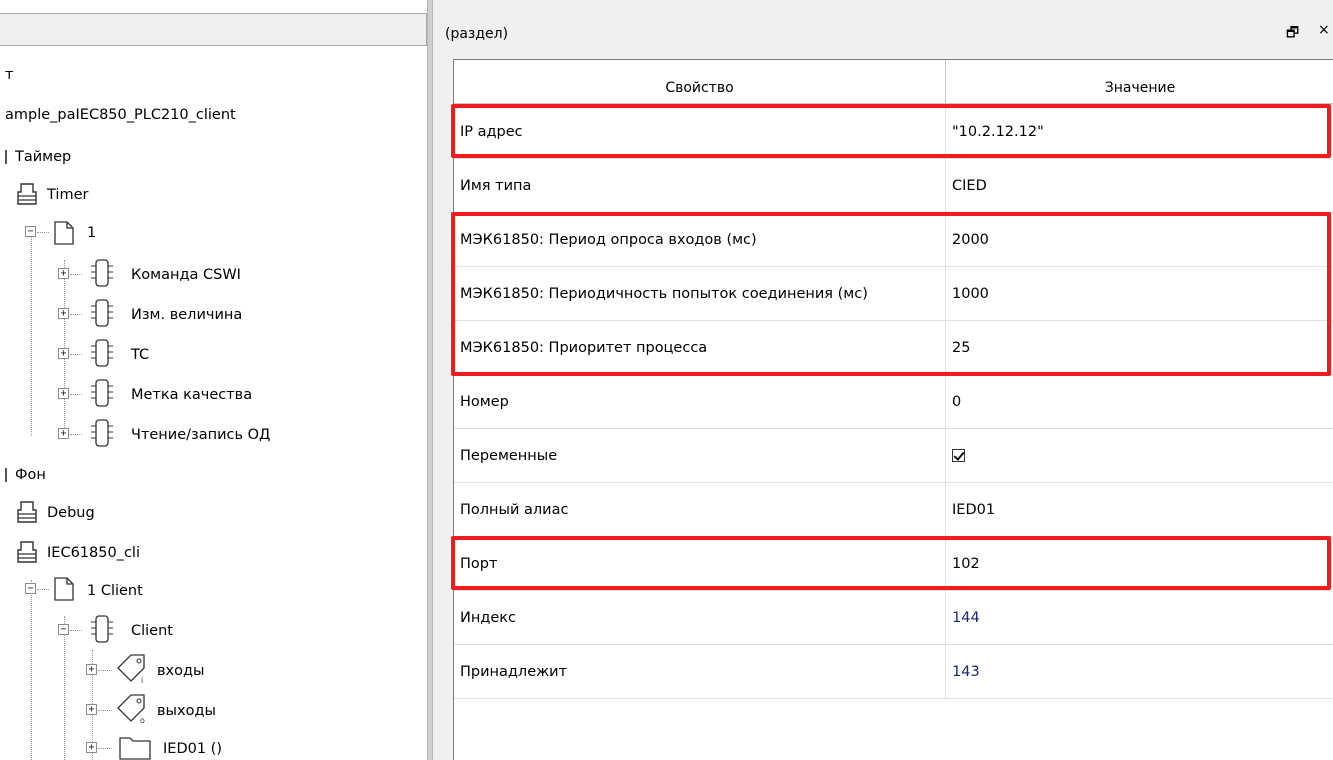 This screenshot has width=1333, height=760. I want to click on property-value: 1000, so click(1139, 294).